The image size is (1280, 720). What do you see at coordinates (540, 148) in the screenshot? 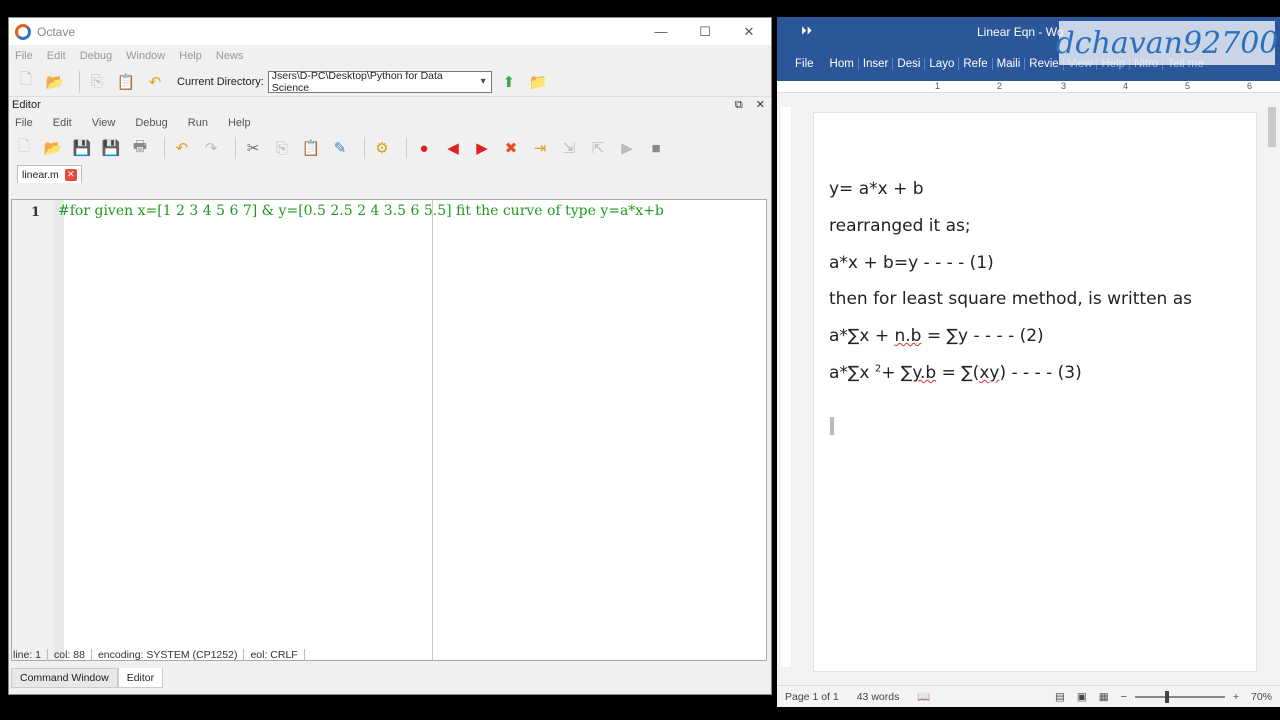
I see `step-icon: ⇥` at bounding box center [540, 148].